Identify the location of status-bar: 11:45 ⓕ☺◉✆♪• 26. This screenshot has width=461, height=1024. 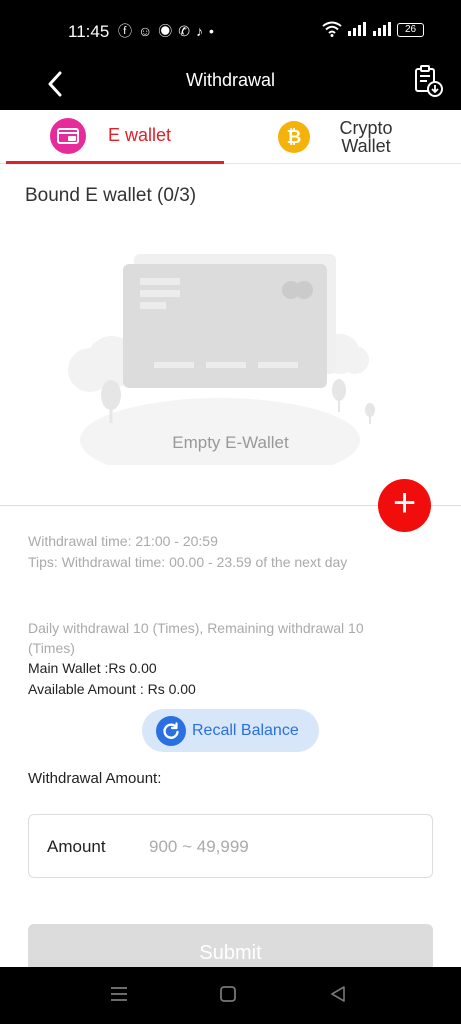
(230, 30).